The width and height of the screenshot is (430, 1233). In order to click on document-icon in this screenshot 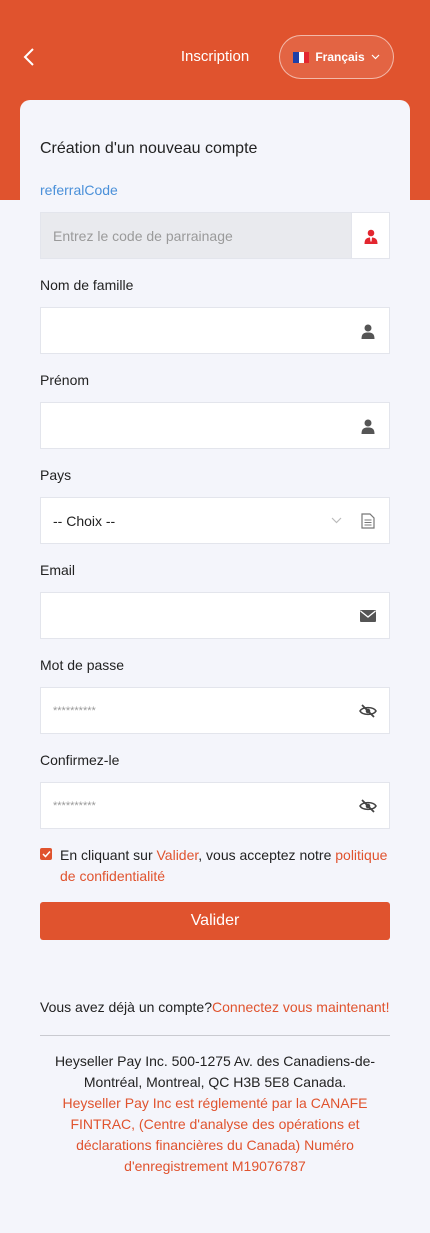, I will do `click(368, 520)`.